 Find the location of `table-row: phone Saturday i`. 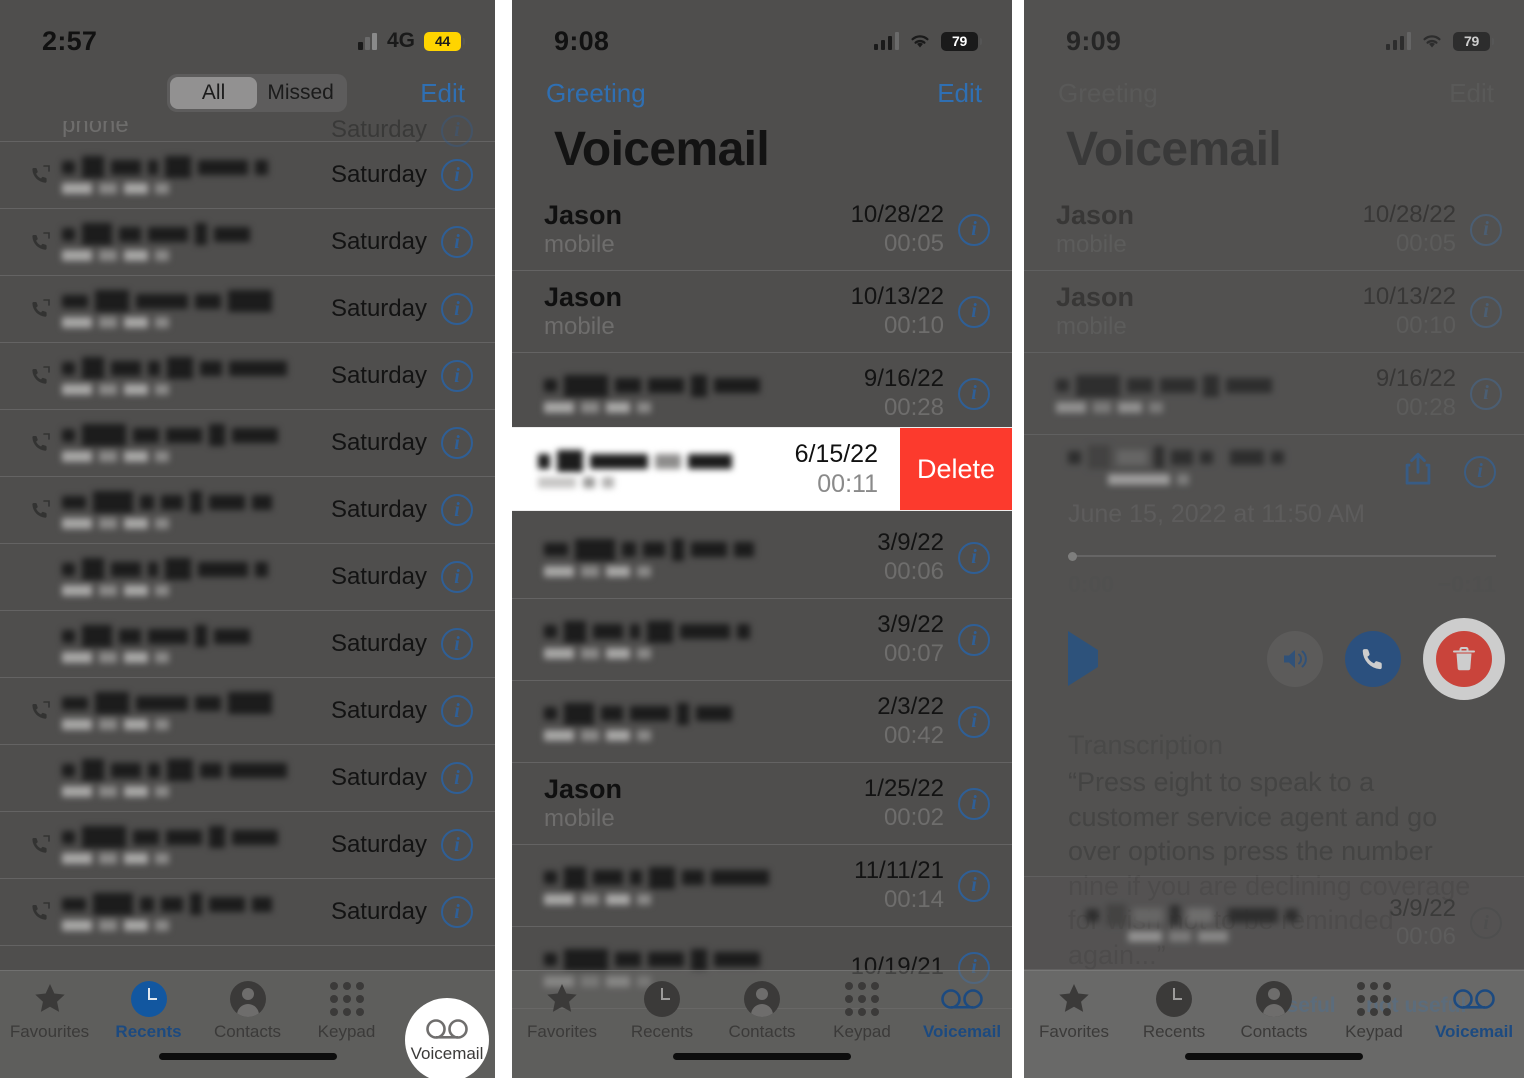

table-row: phone Saturday i is located at coordinates (247, 130).